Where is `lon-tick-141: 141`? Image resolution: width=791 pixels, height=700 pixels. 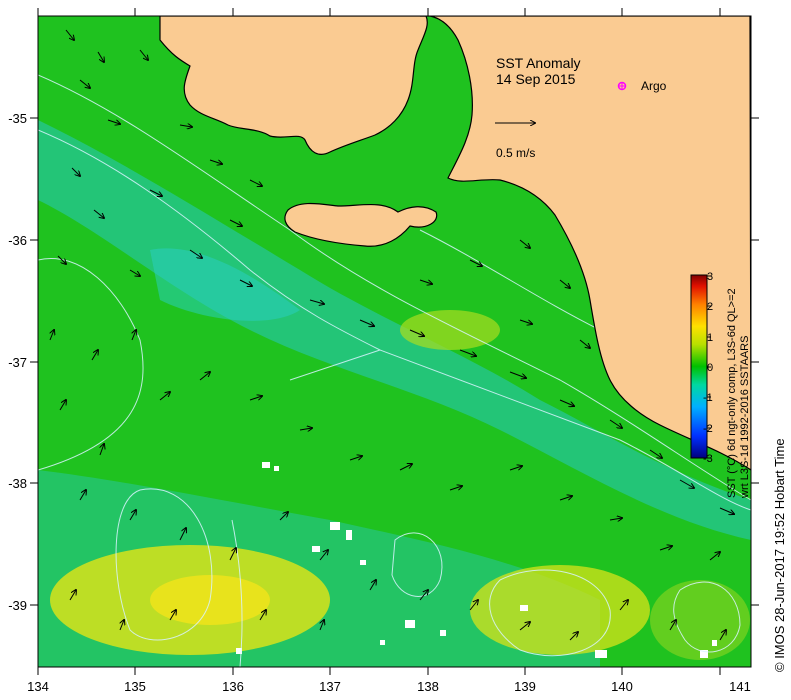 lon-tick-141: 141 is located at coordinates (740, 686).